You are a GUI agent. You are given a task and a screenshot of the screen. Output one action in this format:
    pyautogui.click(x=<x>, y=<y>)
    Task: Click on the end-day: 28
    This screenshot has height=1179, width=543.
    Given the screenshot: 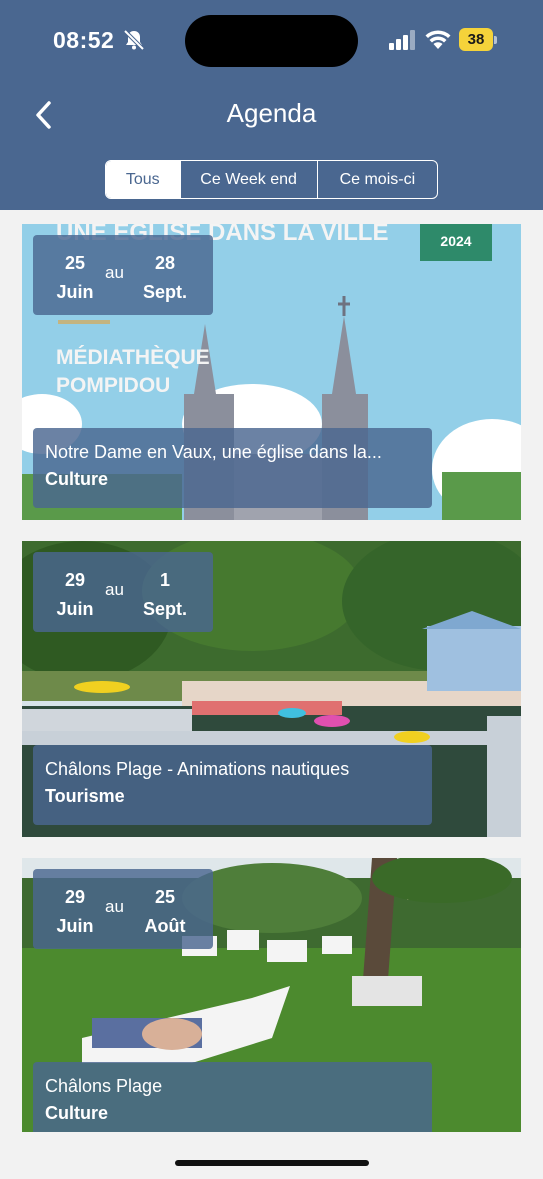 What is the action you would take?
    pyautogui.click(x=165, y=263)
    